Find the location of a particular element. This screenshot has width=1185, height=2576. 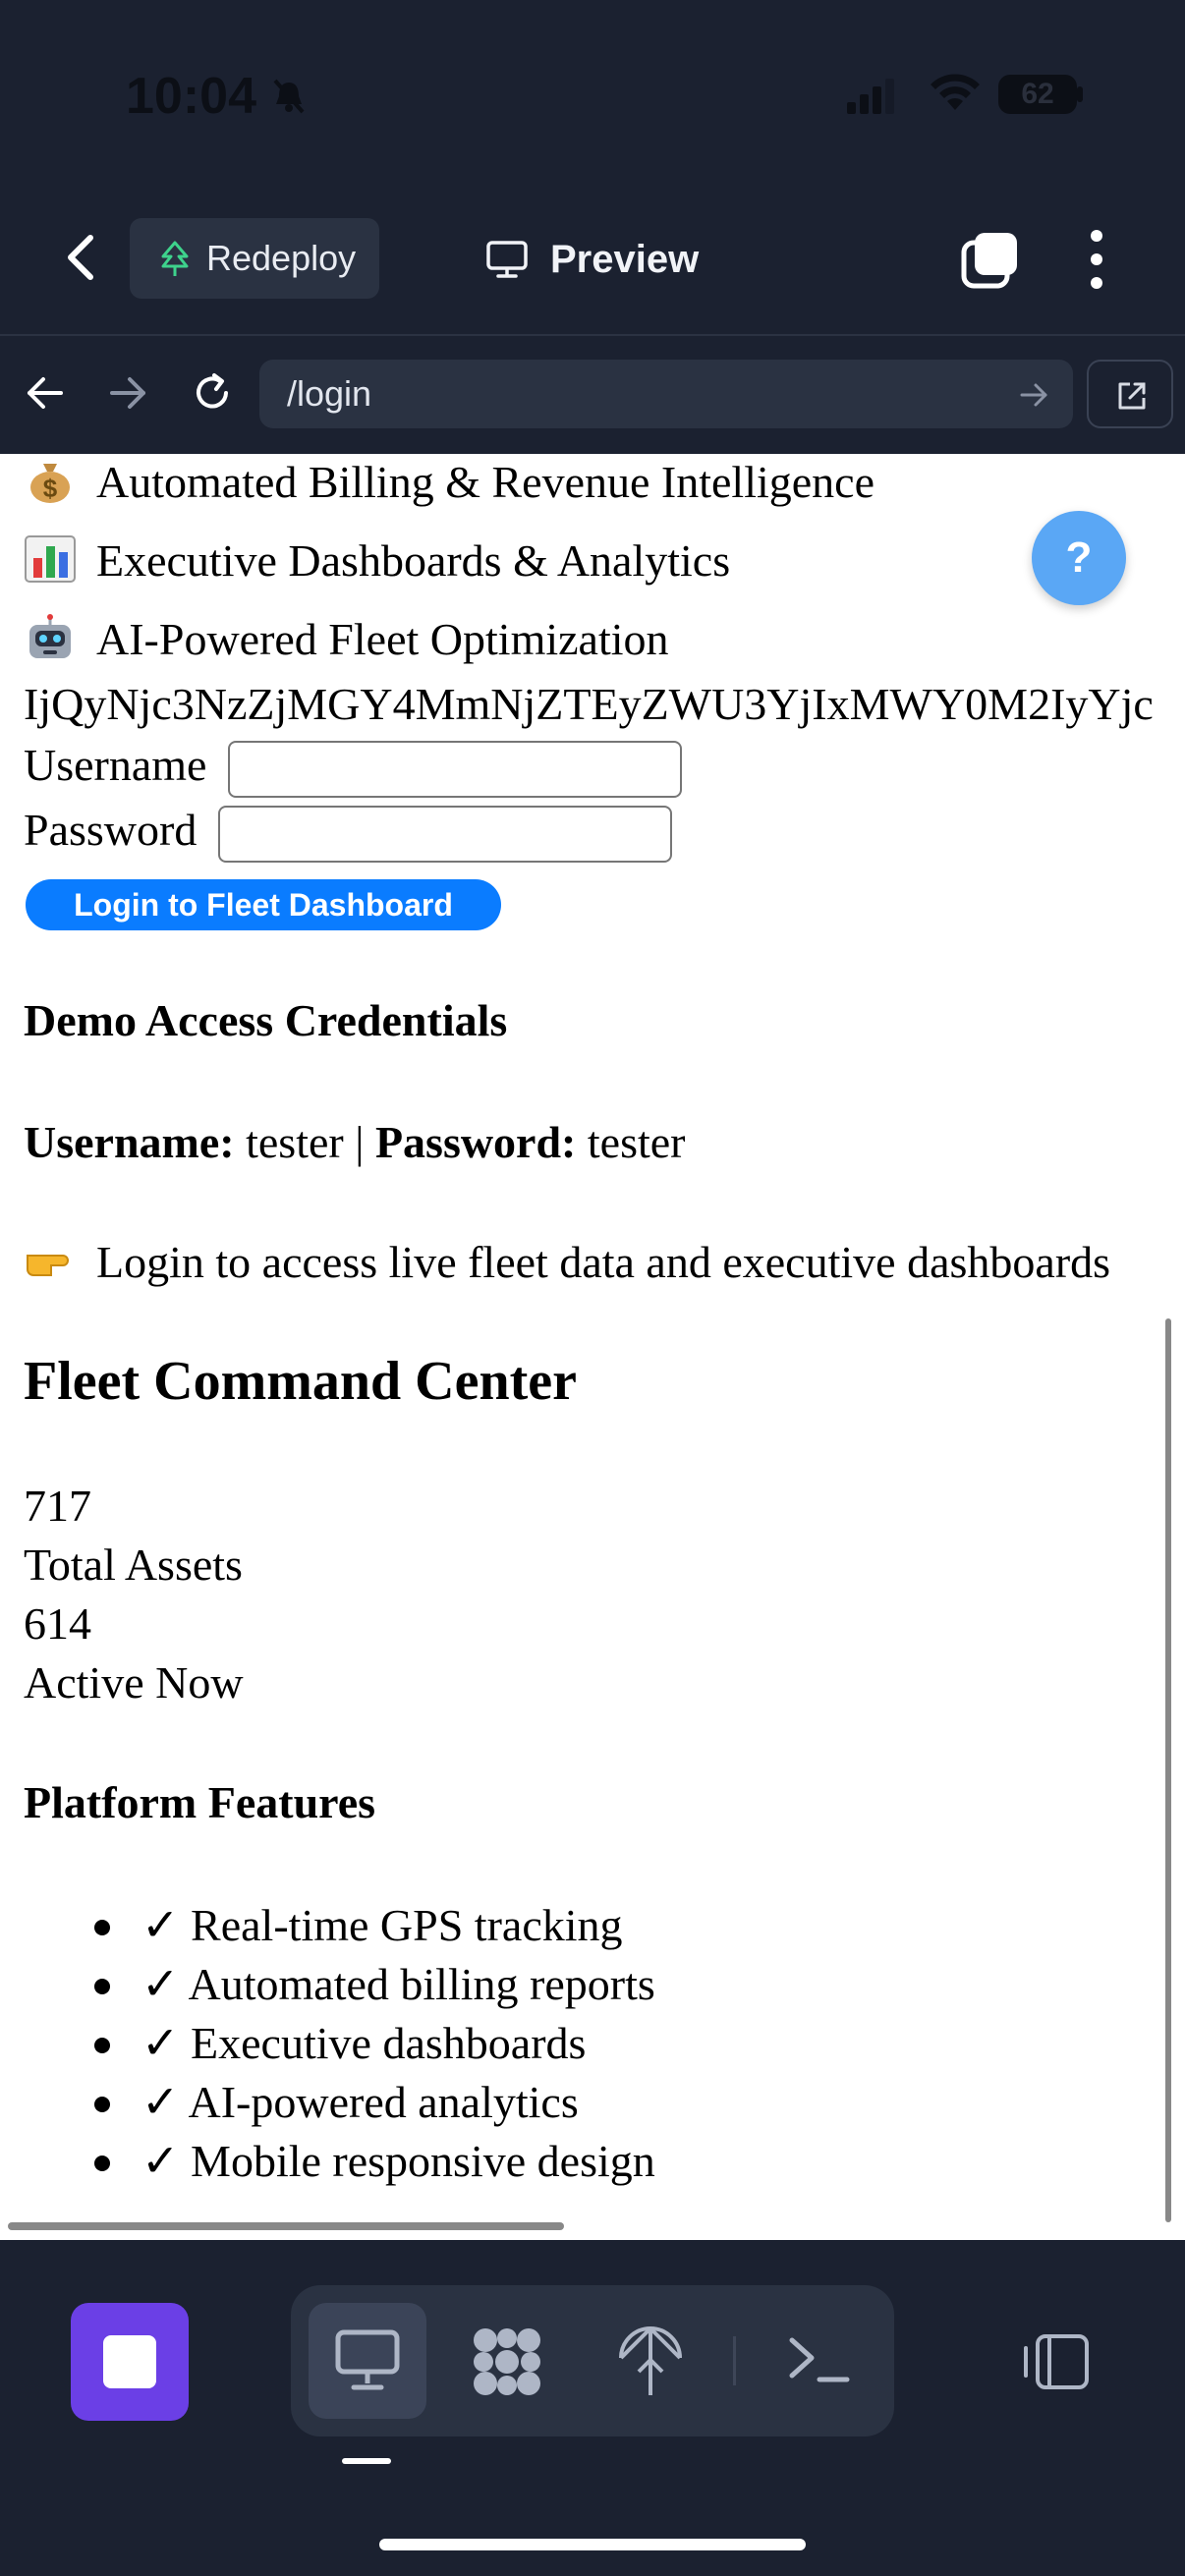

active-now-value: 614 is located at coordinates (58, 1623).